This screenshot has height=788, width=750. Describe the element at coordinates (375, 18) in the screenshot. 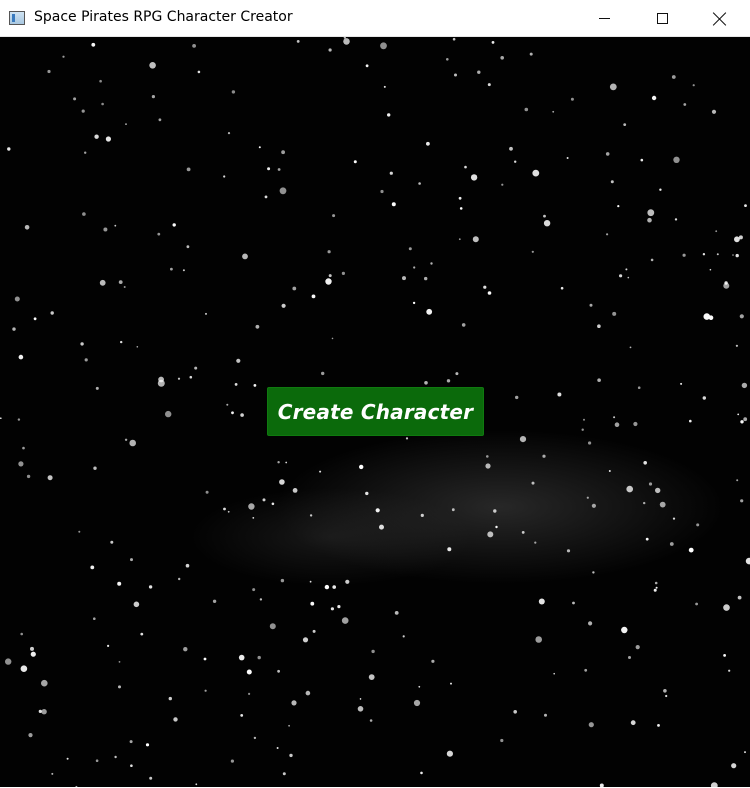

I see `title-bar: Space Pirates RPG Character Creator` at that location.